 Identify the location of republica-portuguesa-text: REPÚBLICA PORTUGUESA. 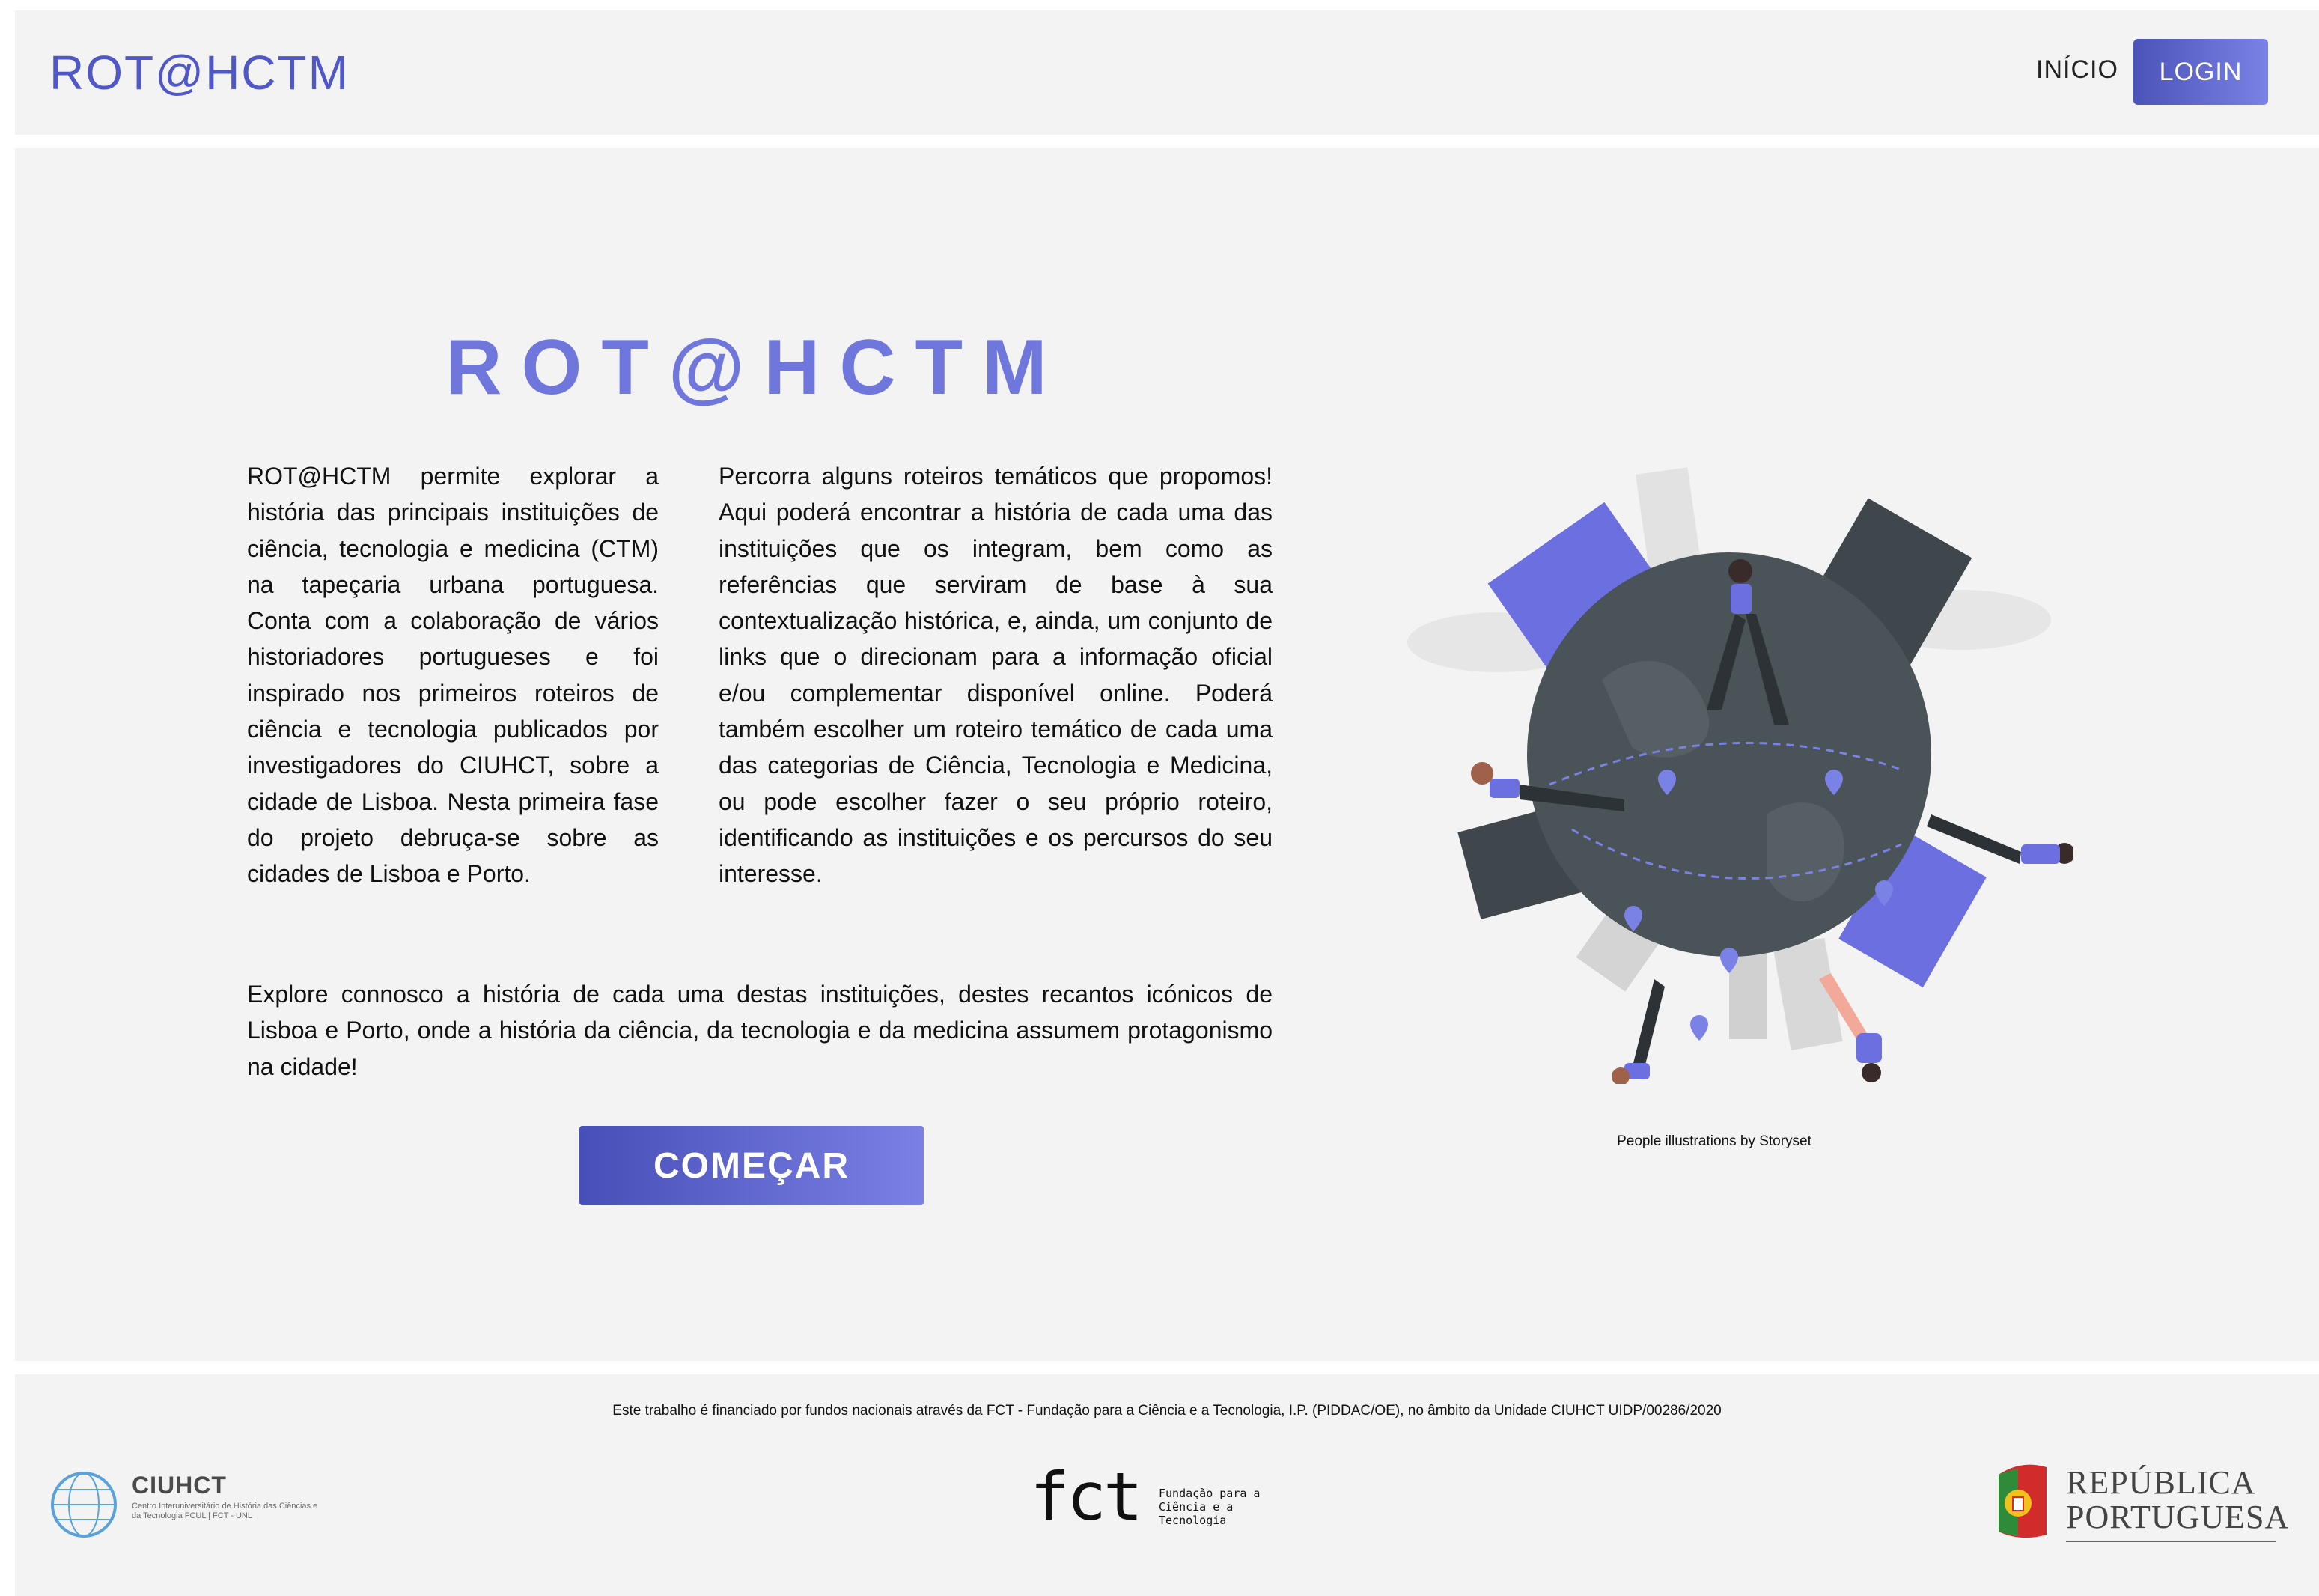
(2178, 1499).